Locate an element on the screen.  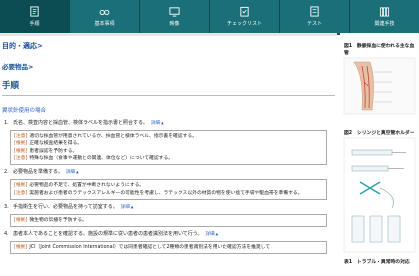
tab-related: 関連手技 is located at coordinates (384, 16).